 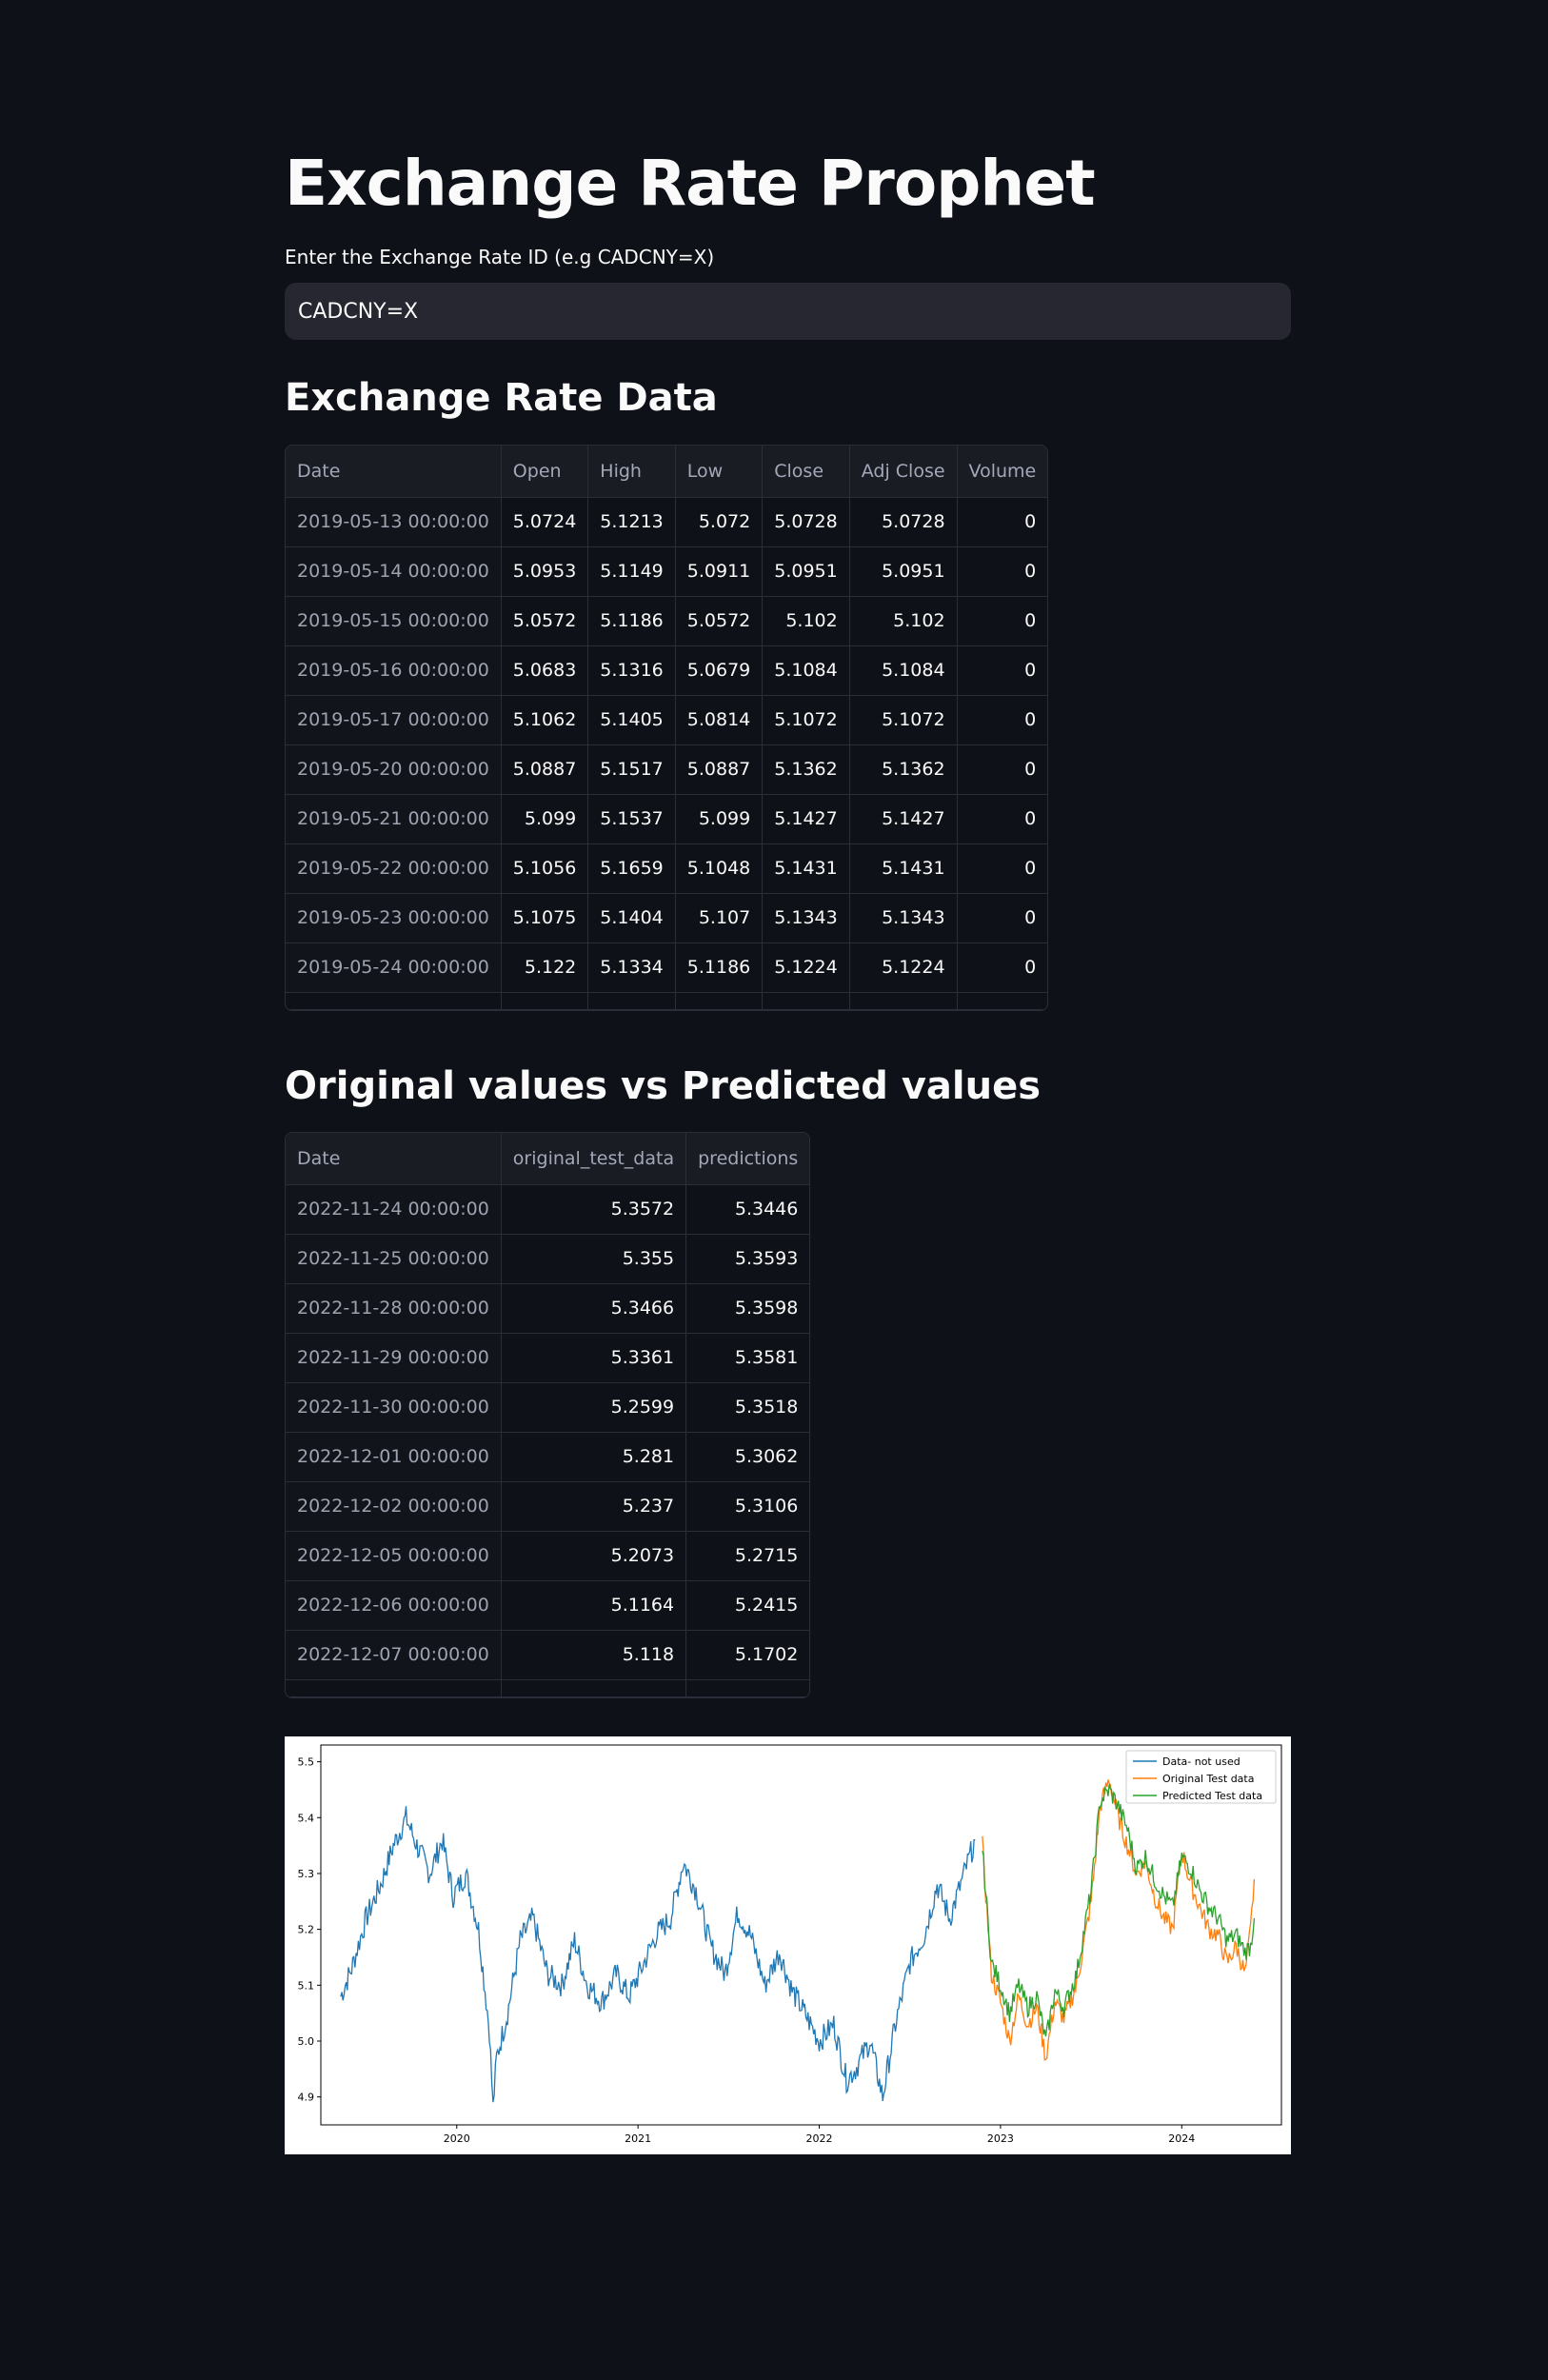 I want to click on row-index-cell: 2019-05-14 00:00:00, so click(x=394, y=571).